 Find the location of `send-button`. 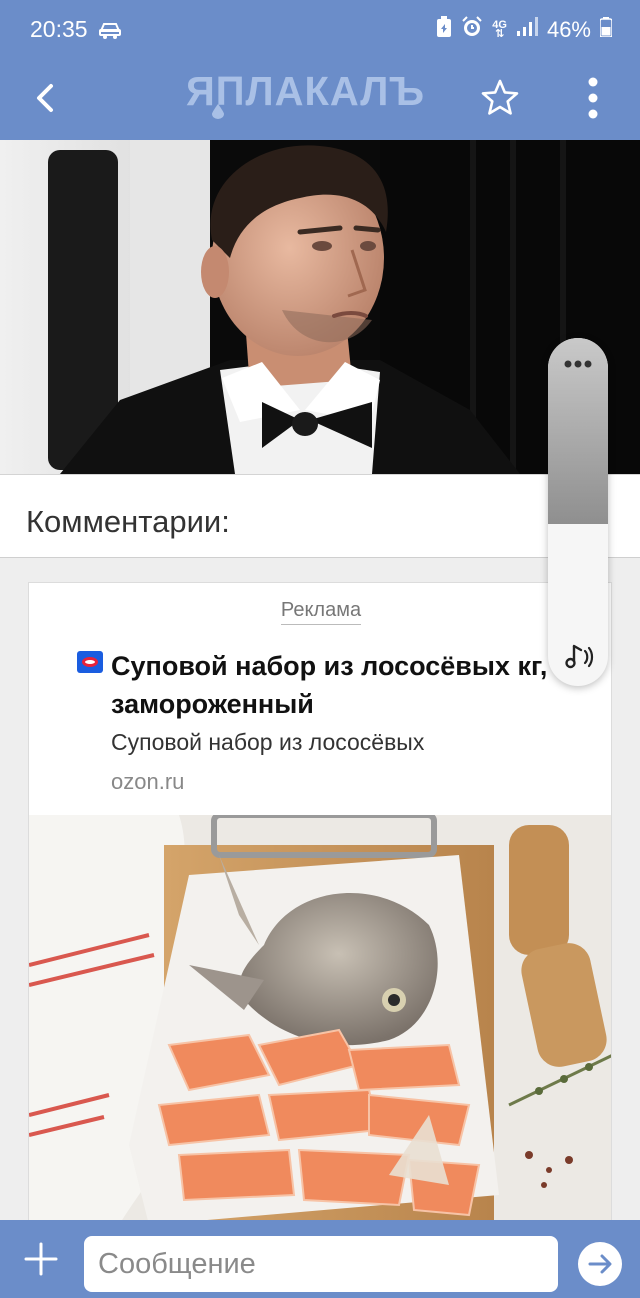

send-button is located at coordinates (600, 1264).